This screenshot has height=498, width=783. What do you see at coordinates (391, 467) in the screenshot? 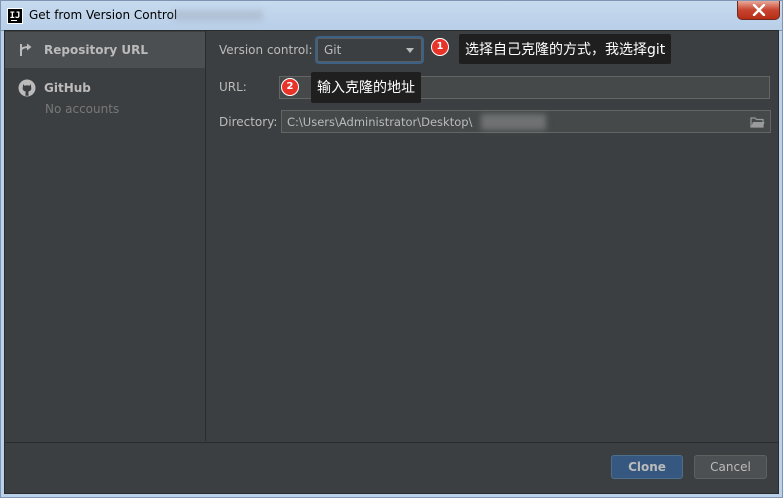
I see `dialog-footer: Clone Cancel` at bounding box center [391, 467].